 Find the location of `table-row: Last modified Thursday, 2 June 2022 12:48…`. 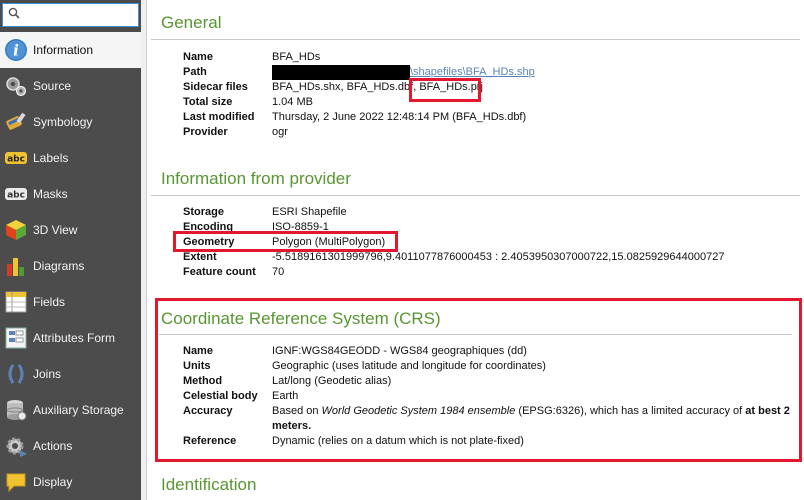

table-row: Last modified Thursday, 2 June 2022 12:48… is located at coordinates (359, 117).